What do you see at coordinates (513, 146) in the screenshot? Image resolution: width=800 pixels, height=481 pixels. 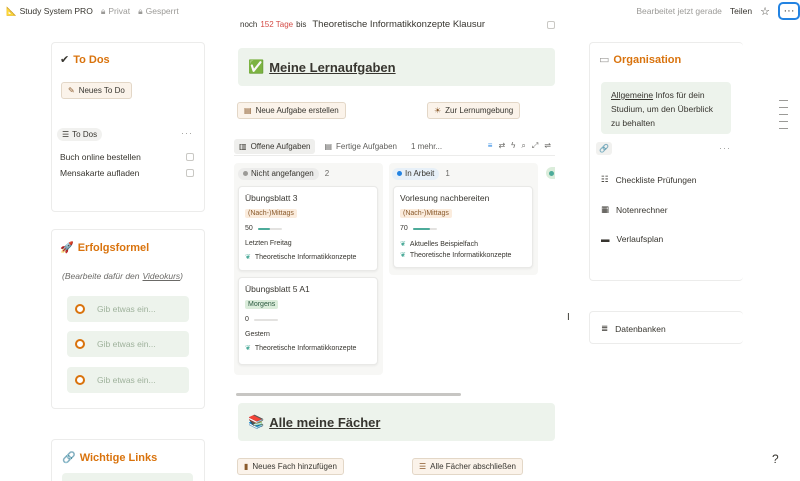 I see `lightning-icon: ϟ` at bounding box center [513, 146].